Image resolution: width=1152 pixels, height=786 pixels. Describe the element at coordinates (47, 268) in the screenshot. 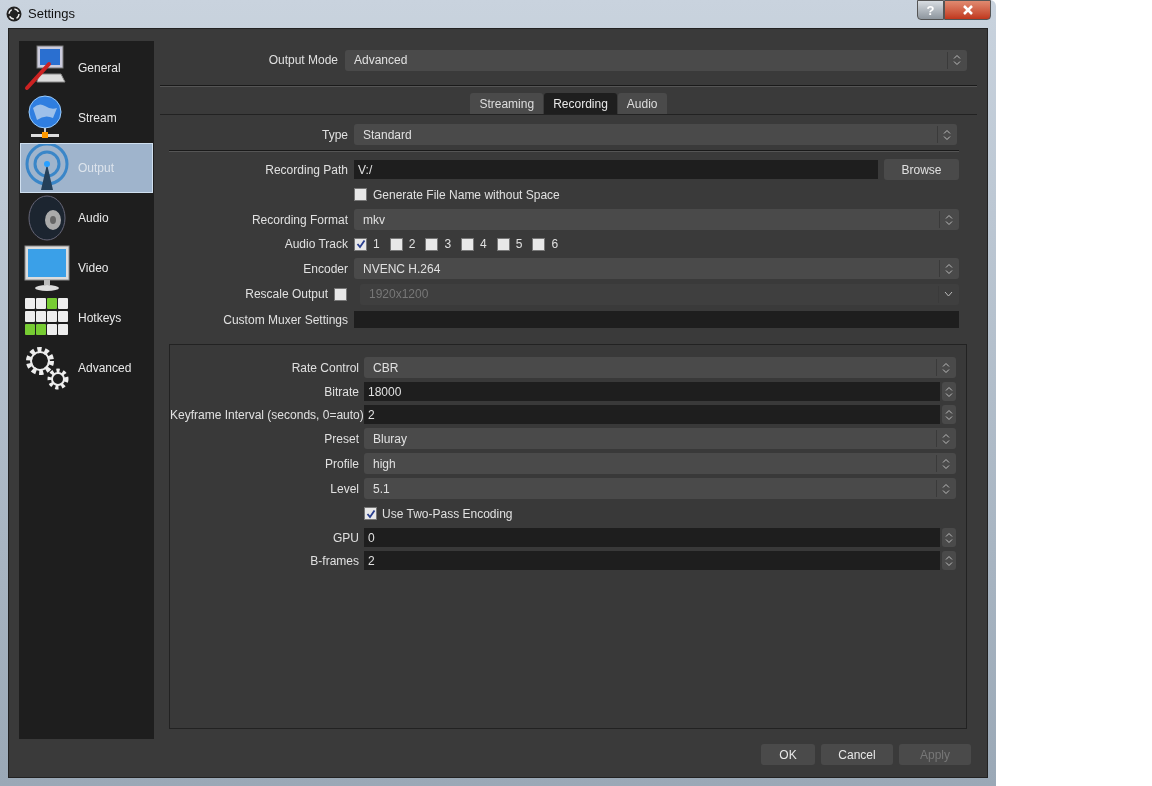

I see `monitor-icon` at that location.